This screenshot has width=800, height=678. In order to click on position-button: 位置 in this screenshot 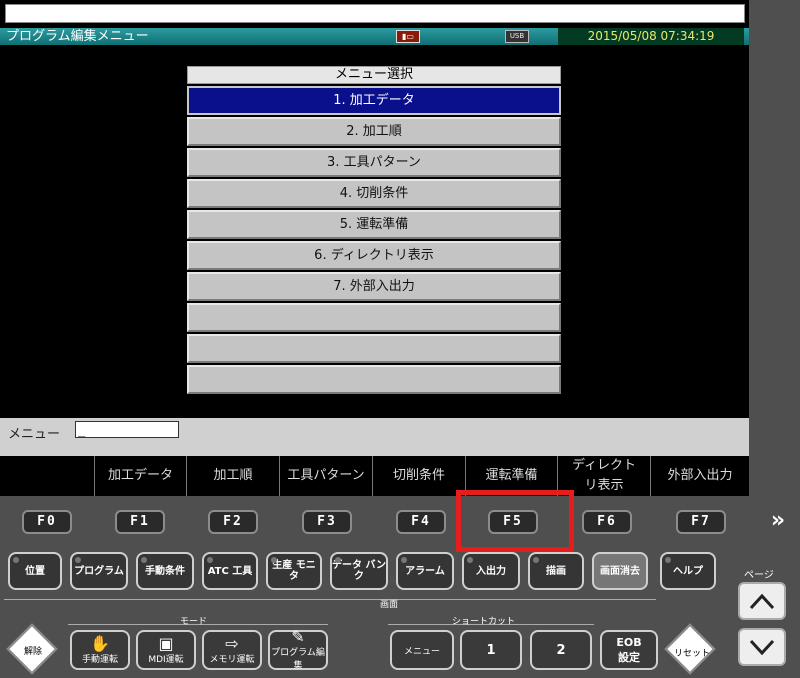, I will do `click(35, 571)`.